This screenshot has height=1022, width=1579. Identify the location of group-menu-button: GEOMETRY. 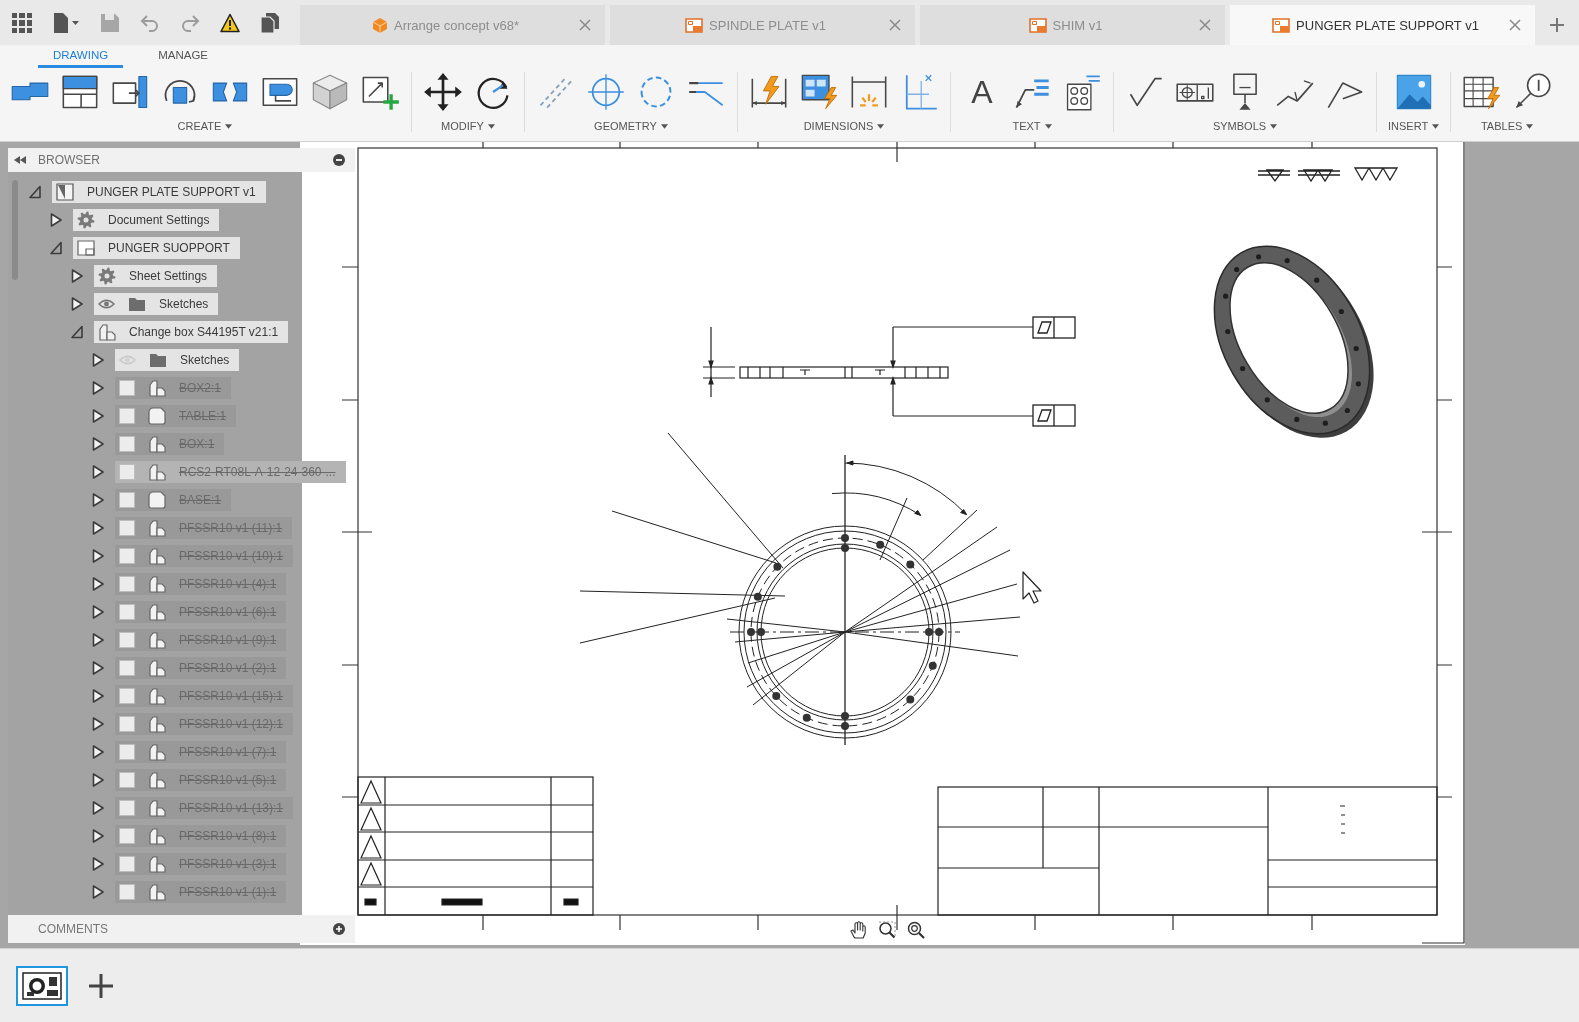
(631, 126).